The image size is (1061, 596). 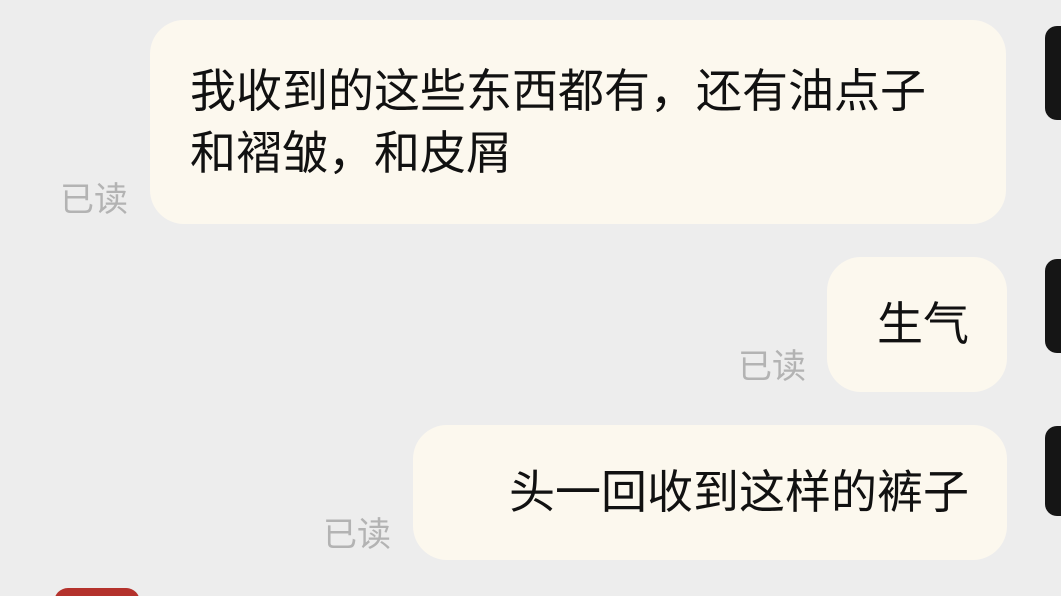 I want to click on message-bubble: 生气, so click(x=917, y=324).